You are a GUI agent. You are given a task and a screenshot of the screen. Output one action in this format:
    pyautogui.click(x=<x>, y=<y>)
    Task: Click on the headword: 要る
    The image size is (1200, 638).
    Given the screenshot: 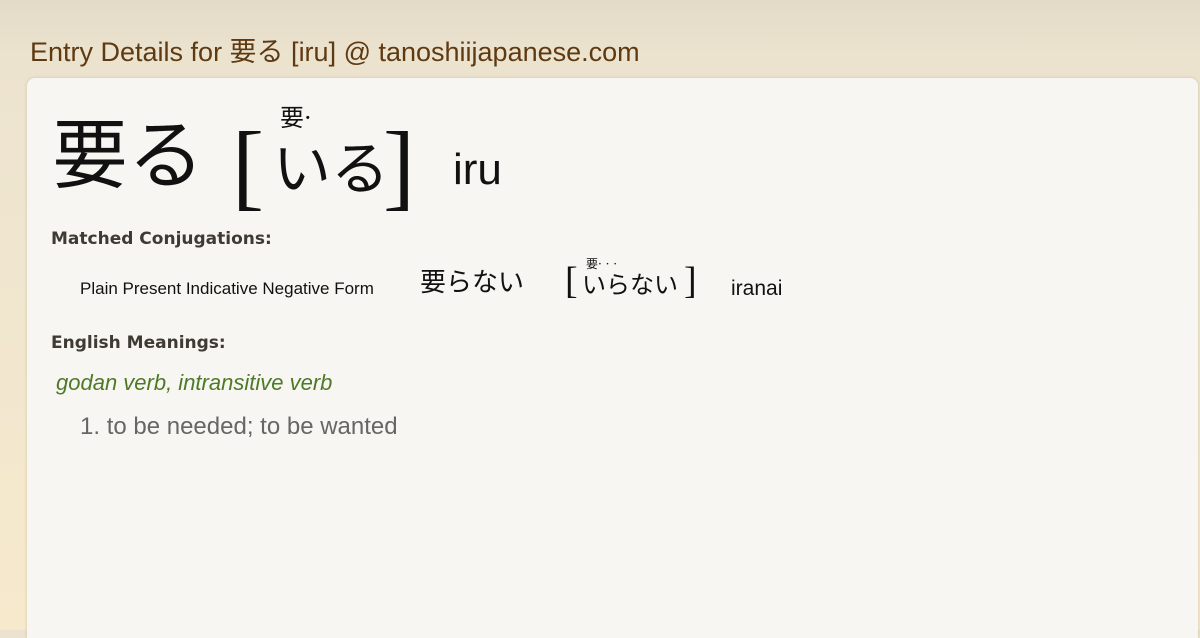 What is the action you would take?
    pyautogui.click(x=128, y=155)
    